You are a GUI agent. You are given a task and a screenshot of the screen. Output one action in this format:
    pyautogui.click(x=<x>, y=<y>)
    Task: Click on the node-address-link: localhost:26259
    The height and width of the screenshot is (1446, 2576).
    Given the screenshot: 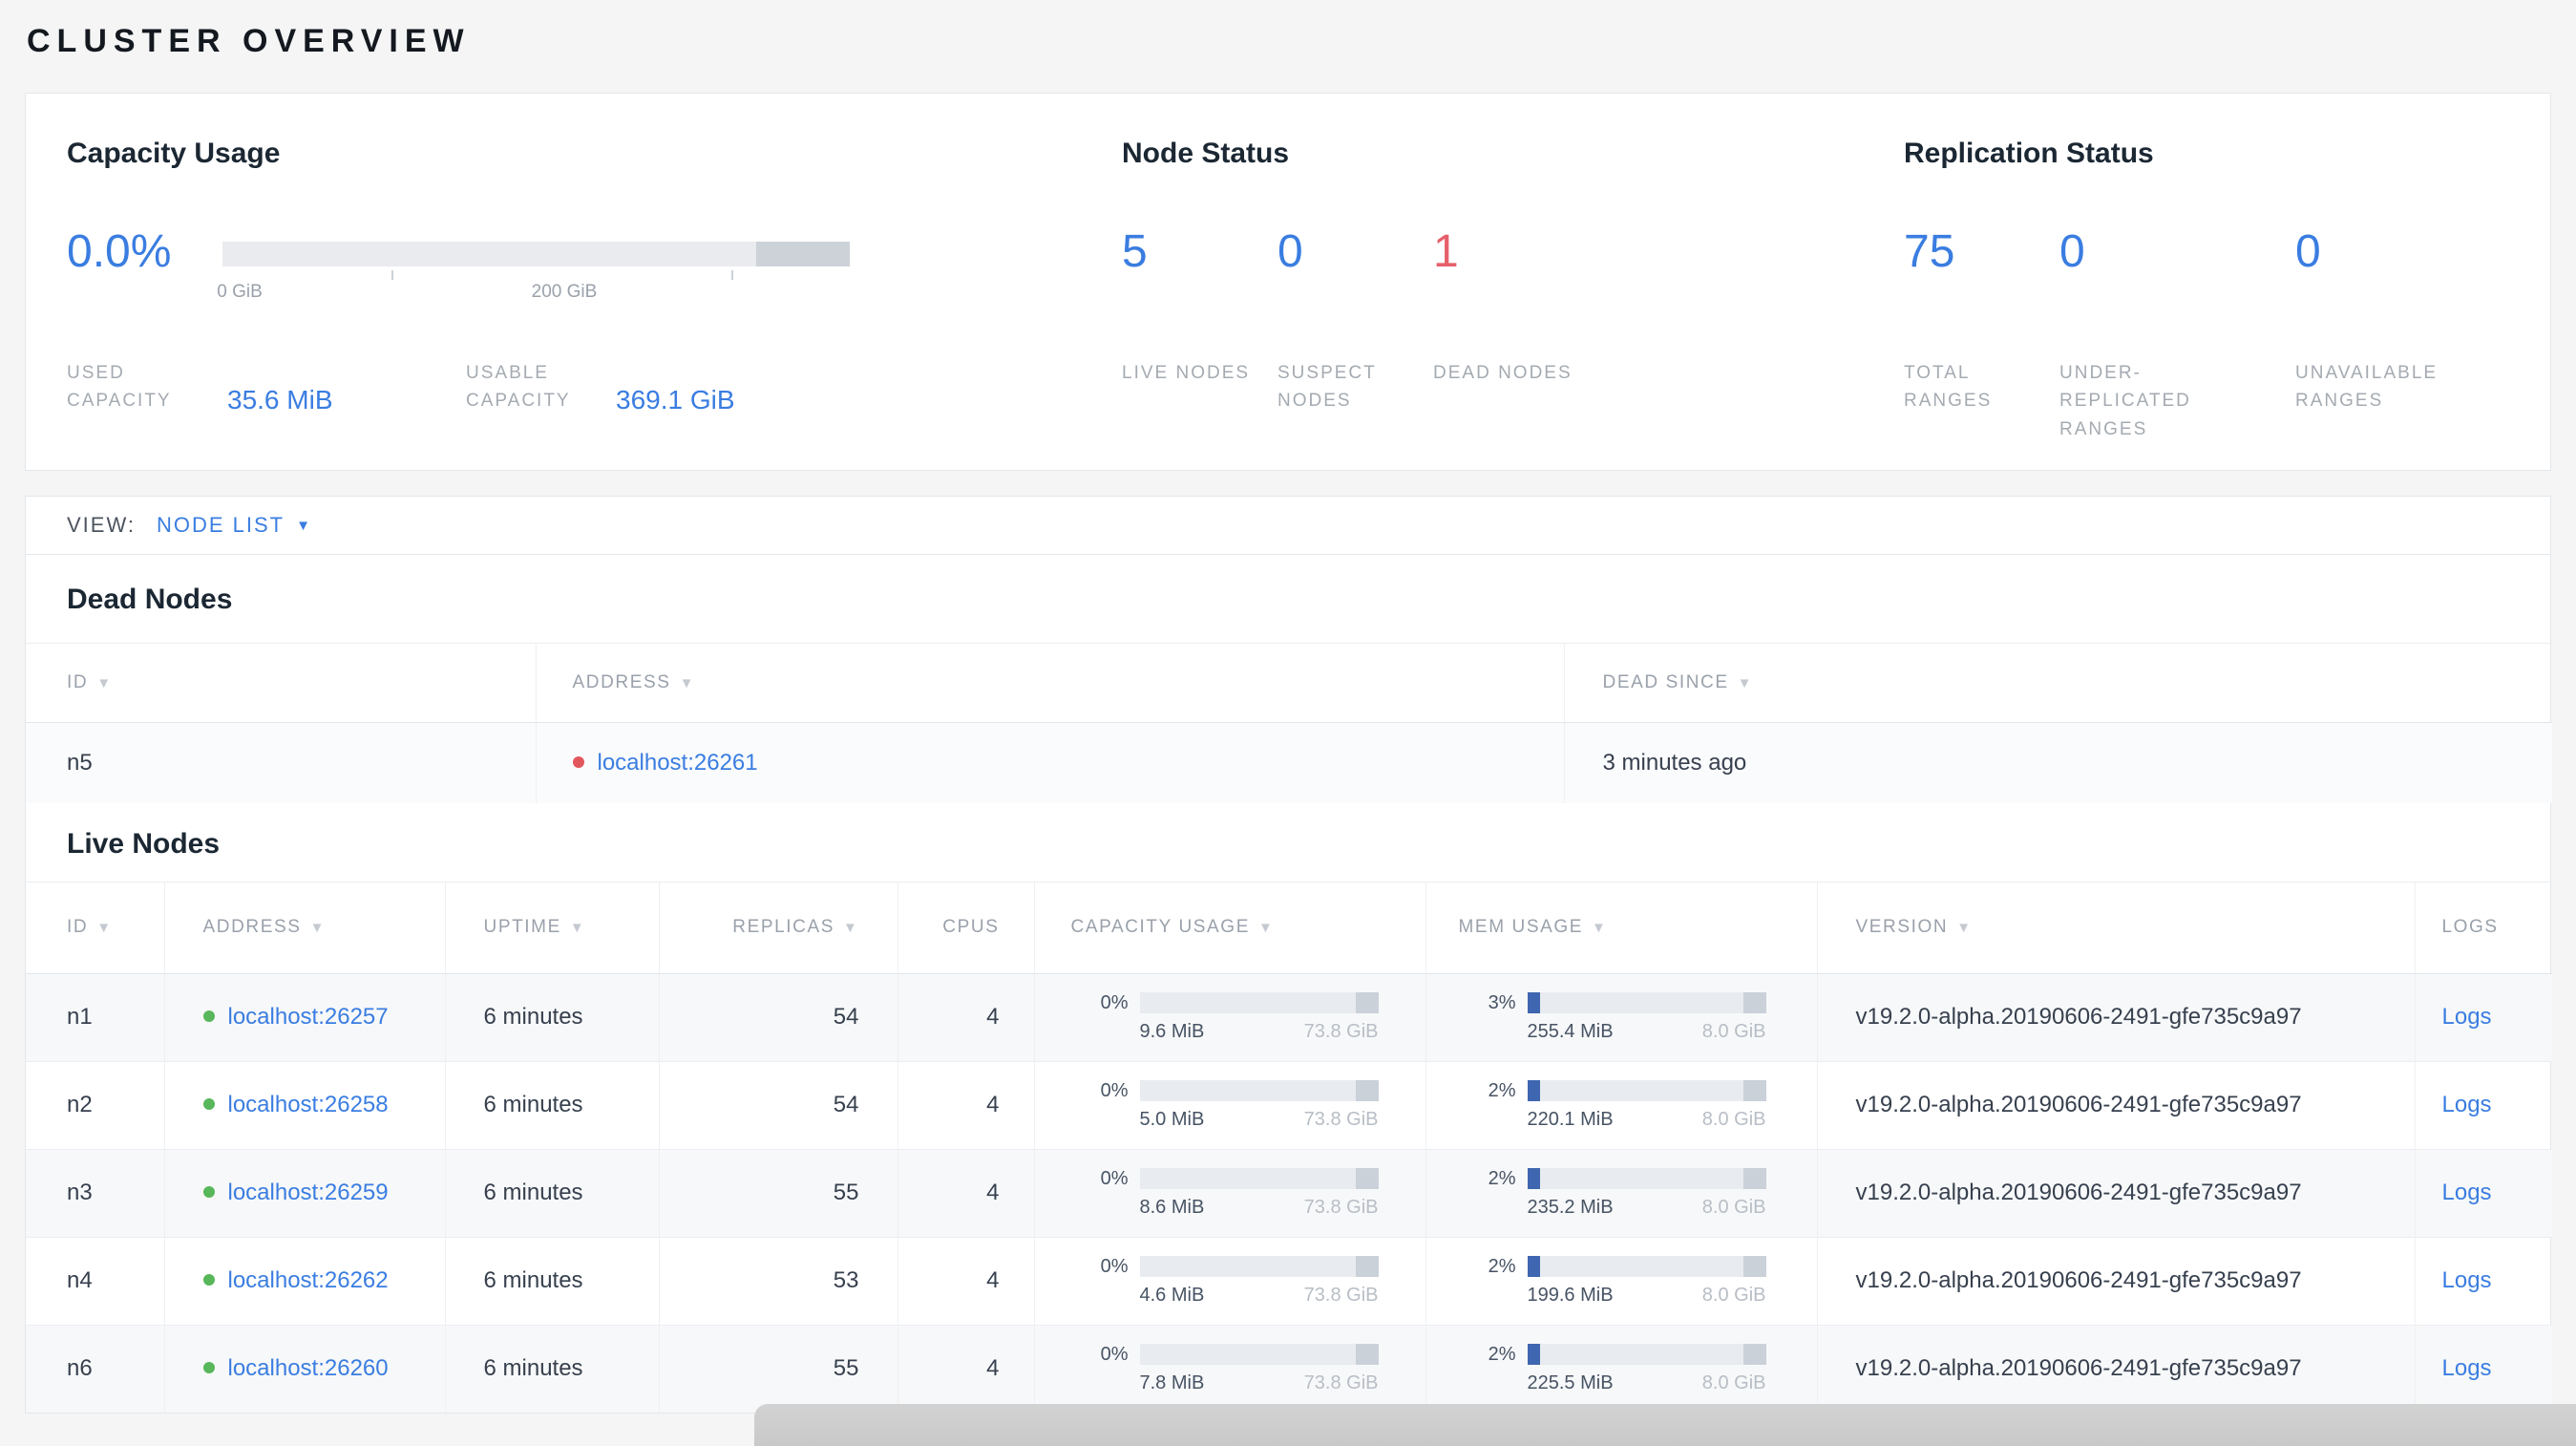 What is the action you would take?
    pyautogui.click(x=308, y=1192)
    